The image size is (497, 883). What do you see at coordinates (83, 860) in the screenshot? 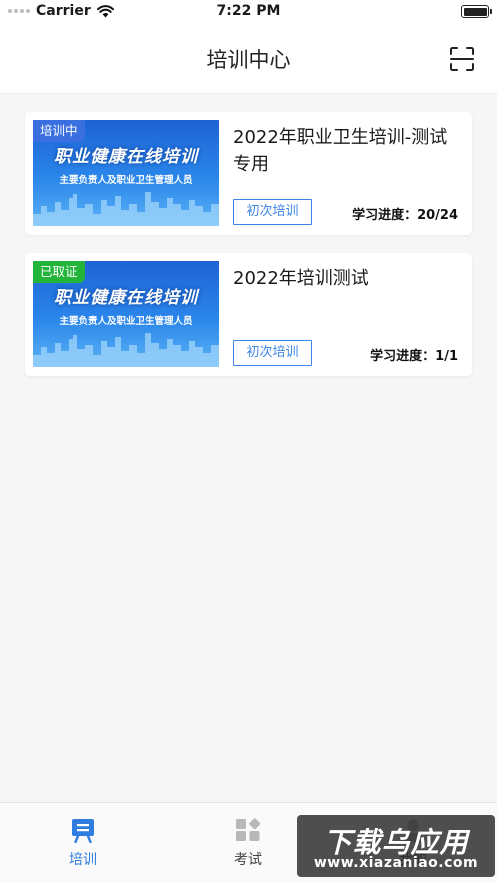
I see `tab-training-label: 培训` at bounding box center [83, 860].